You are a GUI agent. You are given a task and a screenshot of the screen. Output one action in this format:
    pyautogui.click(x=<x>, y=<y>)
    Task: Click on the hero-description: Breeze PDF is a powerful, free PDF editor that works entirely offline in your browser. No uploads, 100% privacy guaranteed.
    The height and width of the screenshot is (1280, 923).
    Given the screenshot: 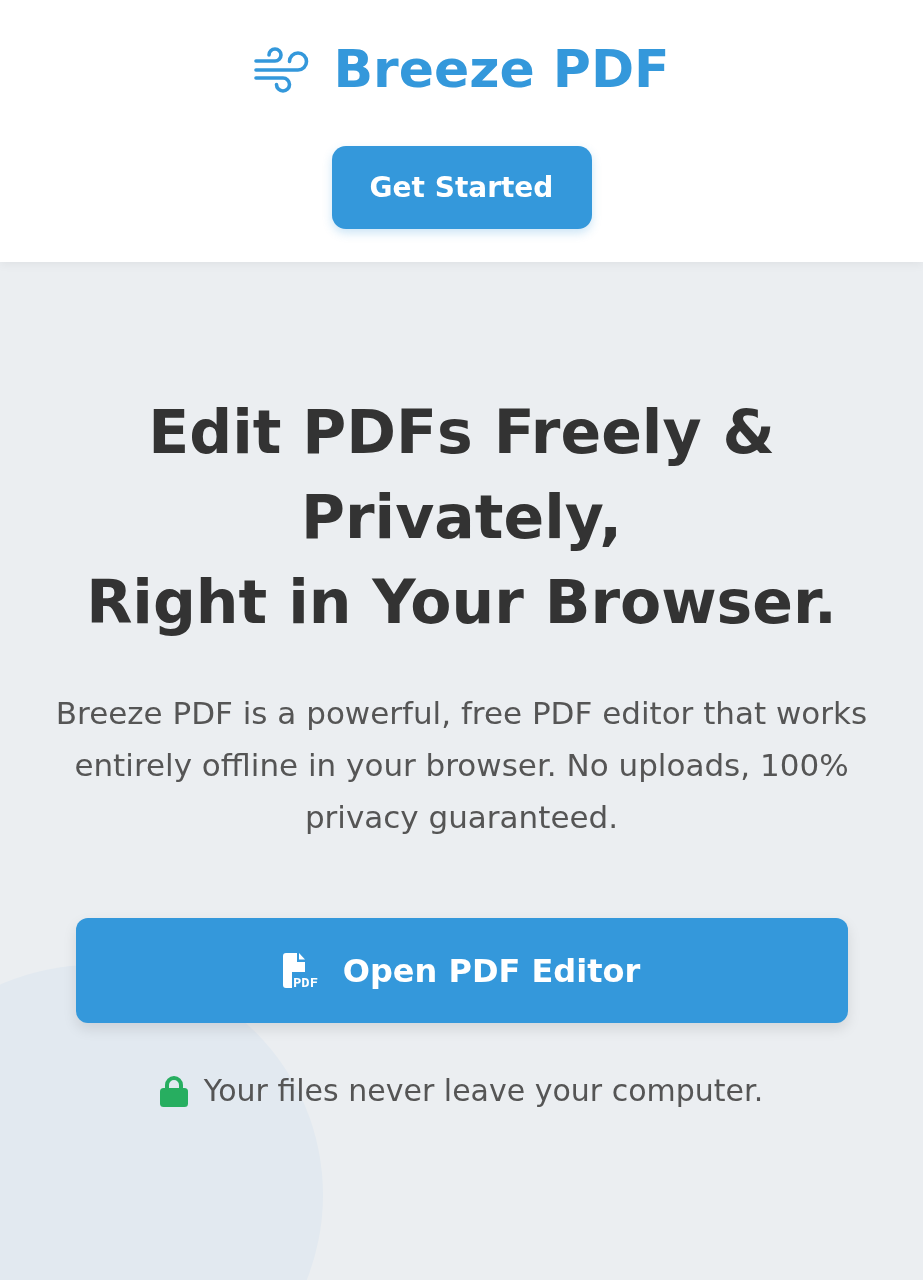 What is the action you would take?
    pyautogui.click(x=461, y=765)
    